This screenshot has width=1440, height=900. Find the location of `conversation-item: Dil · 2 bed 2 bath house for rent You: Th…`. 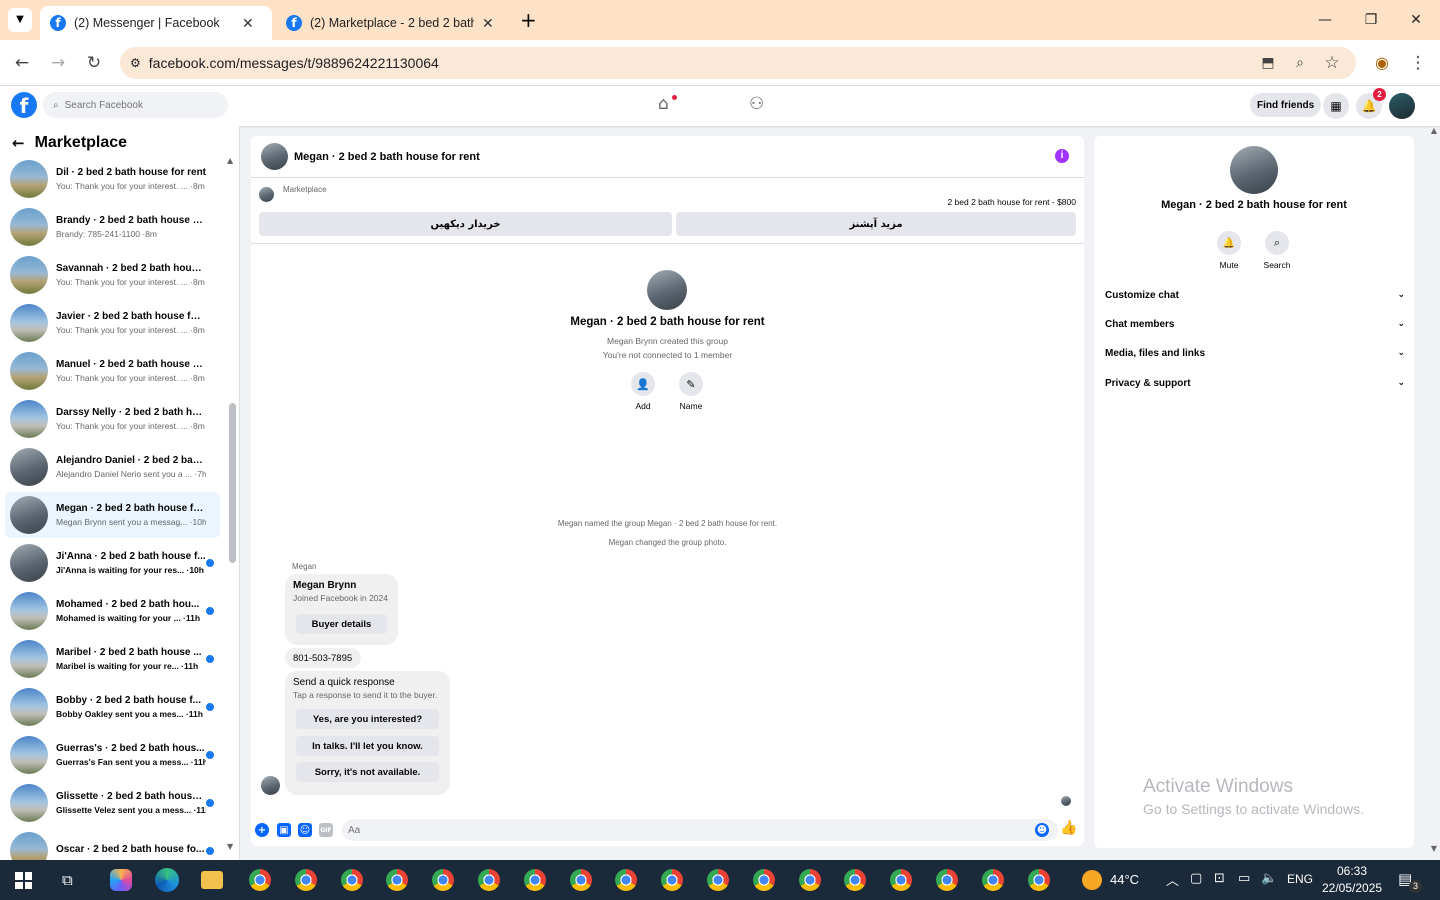

conversation-item: Dil · 2 bed 2 bath house for rent You: Th… is located at coordinates (112, 179).